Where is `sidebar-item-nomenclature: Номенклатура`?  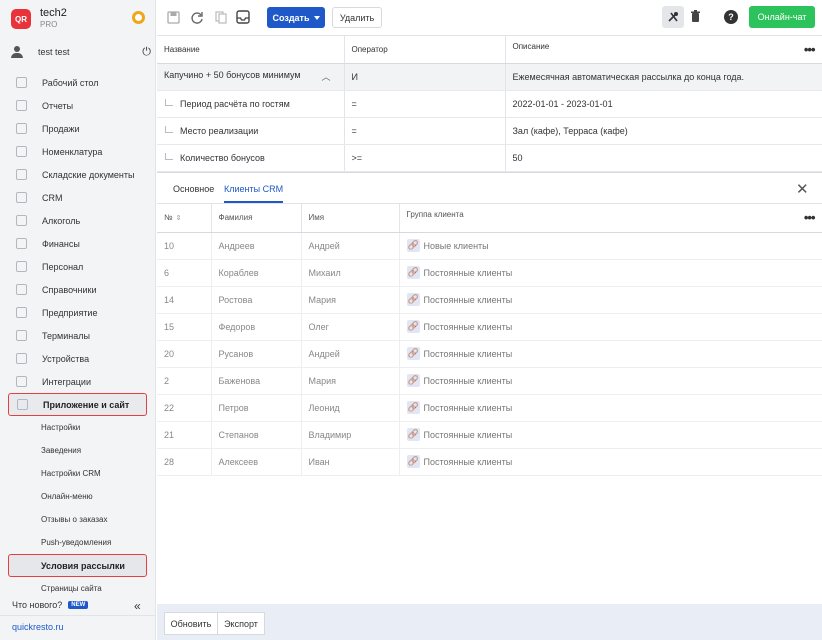
sidebar-item-nomenclature: Номенклатура is located at coordinates (78, 151).